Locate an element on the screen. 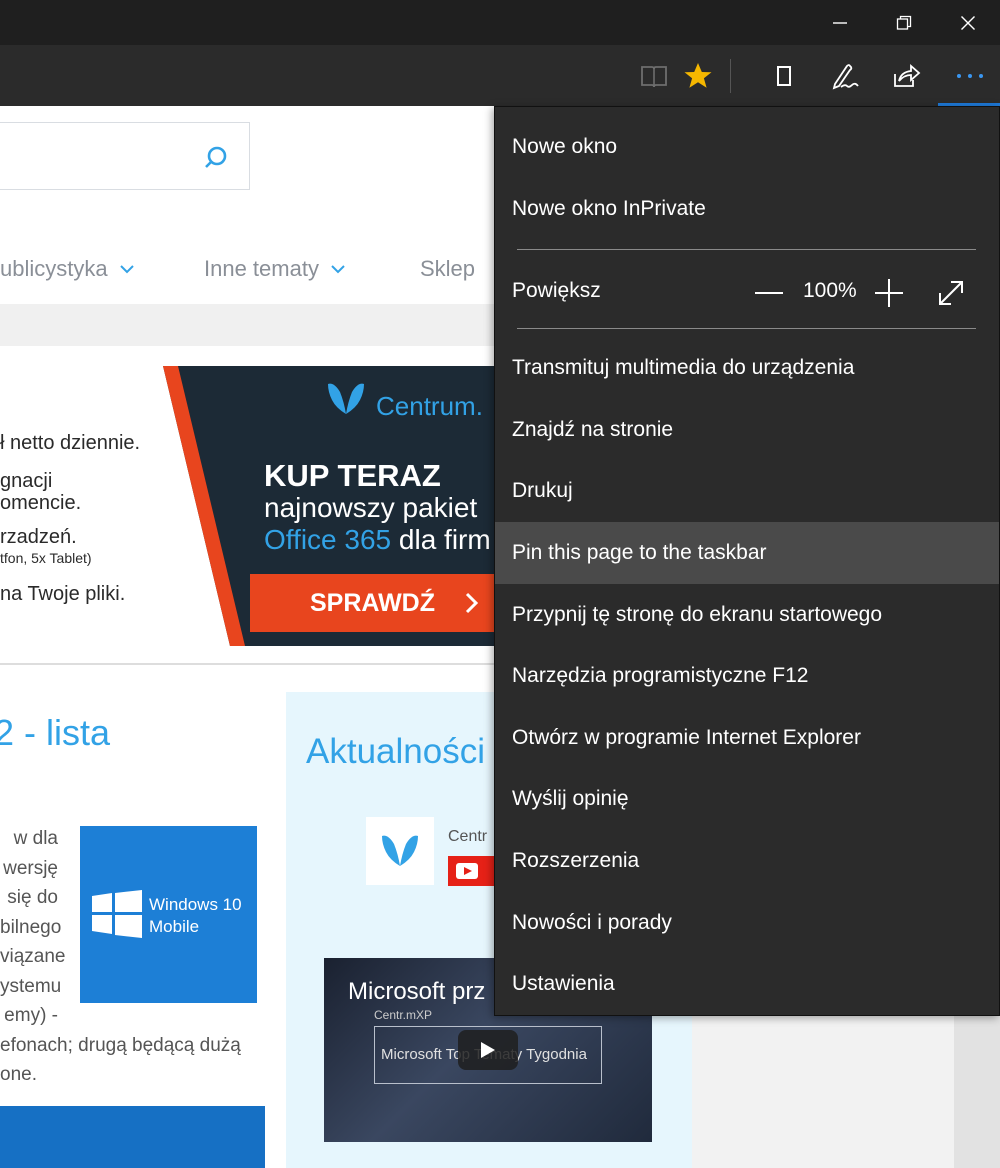  restore-icon is located at coordinates (904, 22).